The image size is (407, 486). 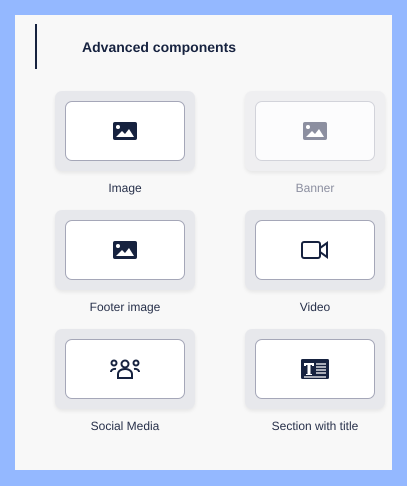 What do you see at coordinates (125, 188) in the screenshot?
I see `component-label: Image` at bounding box center [125, 188].